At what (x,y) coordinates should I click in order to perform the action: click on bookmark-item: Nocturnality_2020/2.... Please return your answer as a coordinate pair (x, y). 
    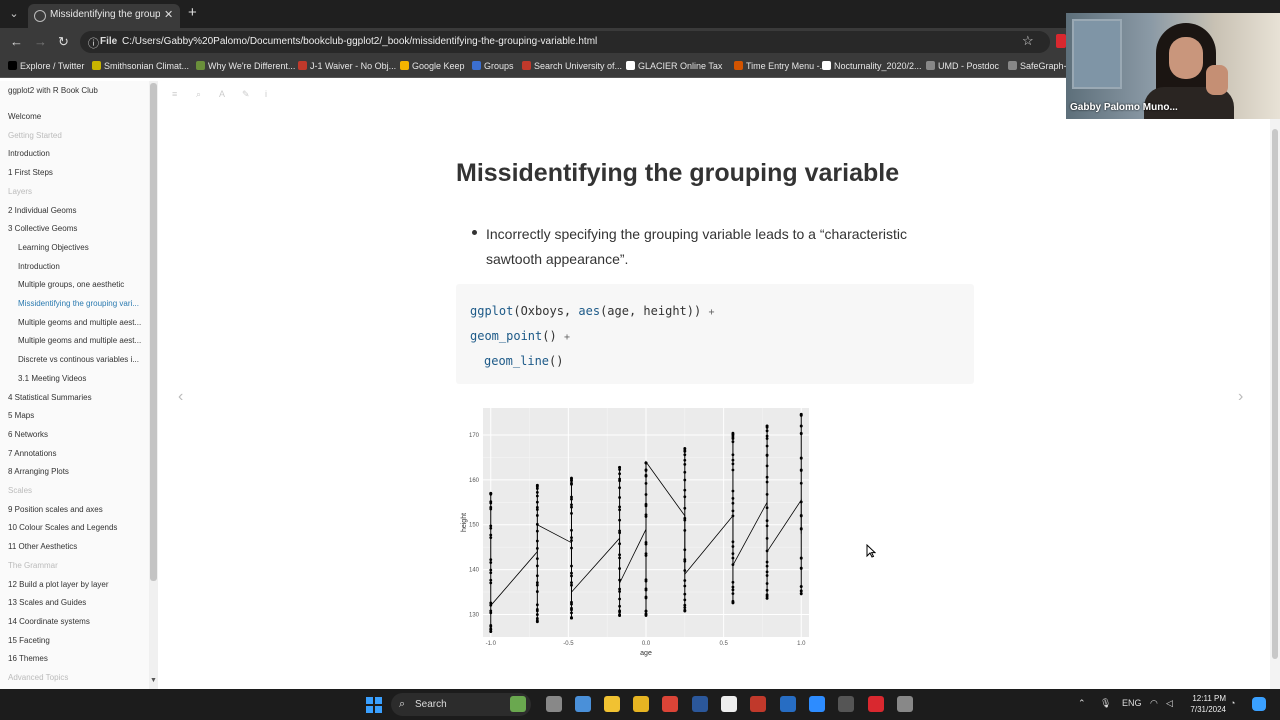
    Looking at the image, I should click on (872, 66).